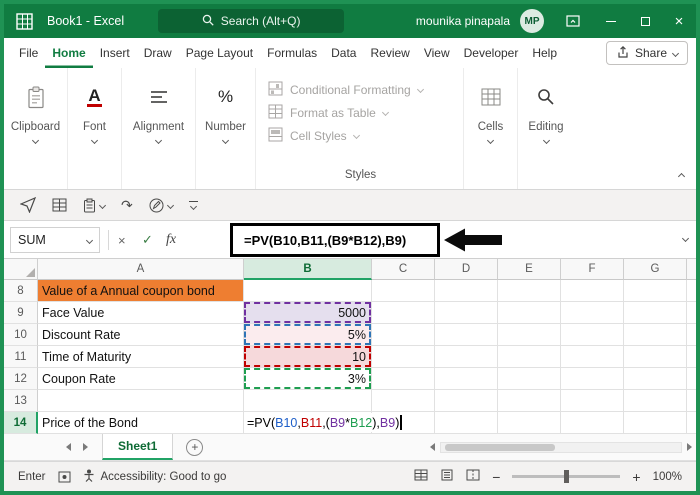 The image size is (700, 495). What do you see at coordinates (496, 477) in the screenshot?
I see `zoom-out-icon: −` at bounding box center [496, 477].